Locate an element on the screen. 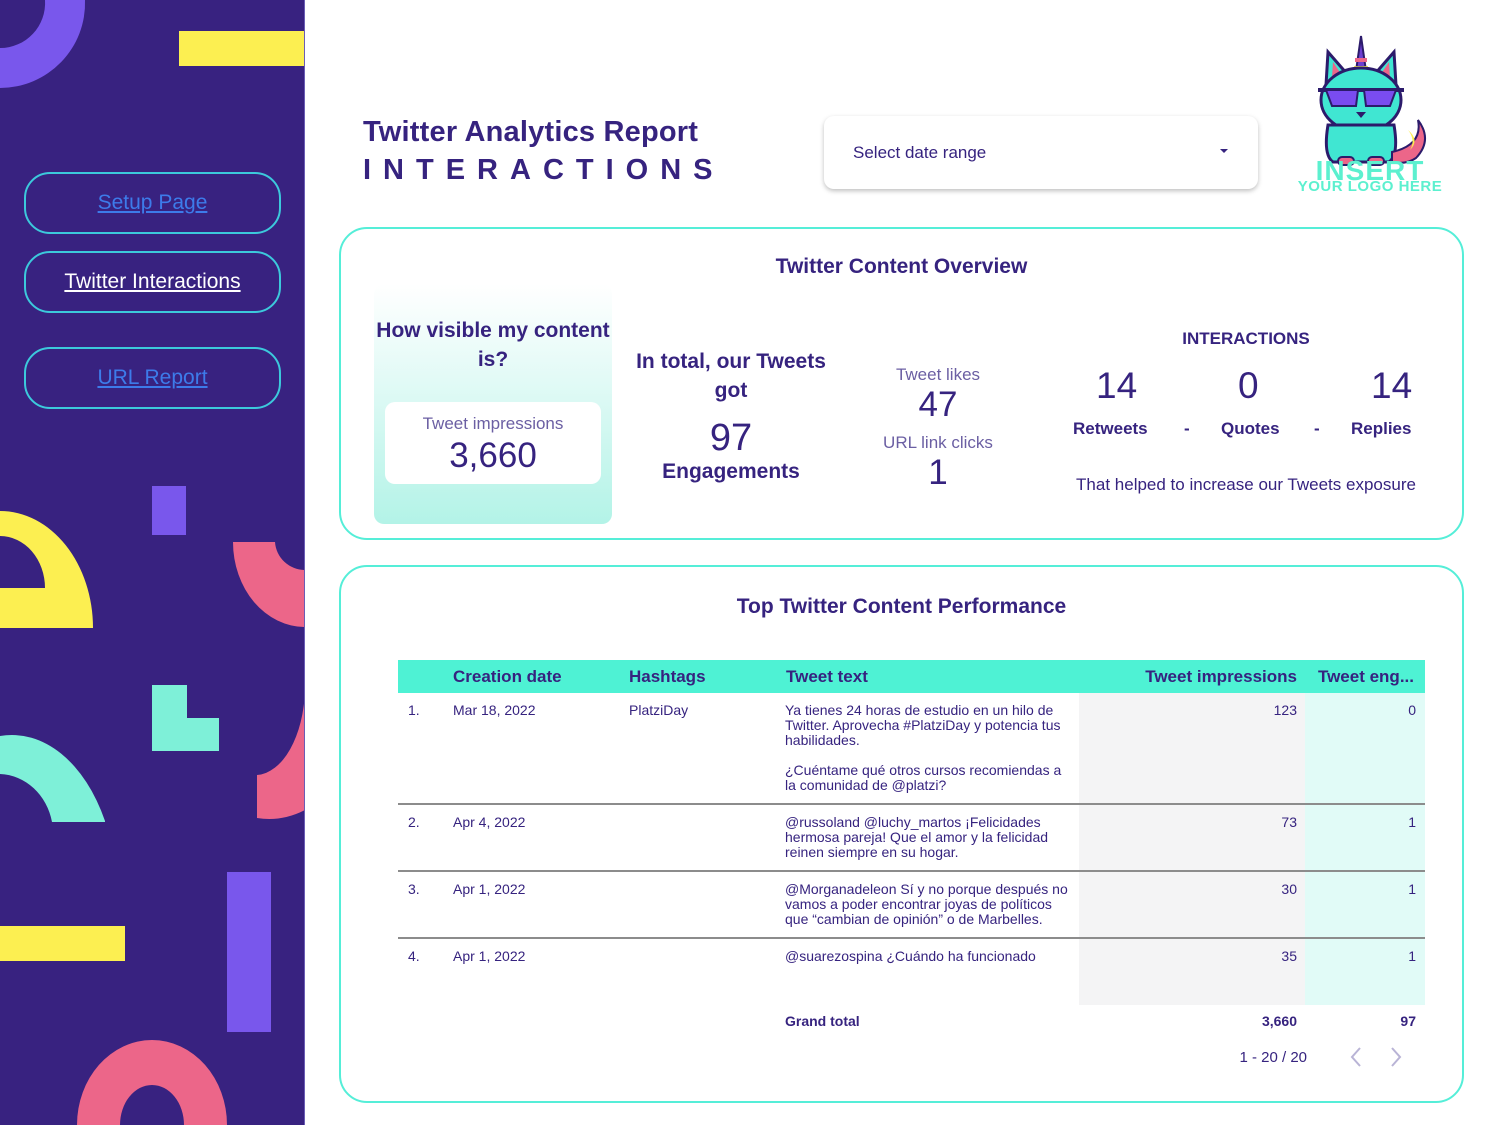 This screenshot has height=1125, width=1500. row-impressions: 73 is located at coordinates (1289, 822).